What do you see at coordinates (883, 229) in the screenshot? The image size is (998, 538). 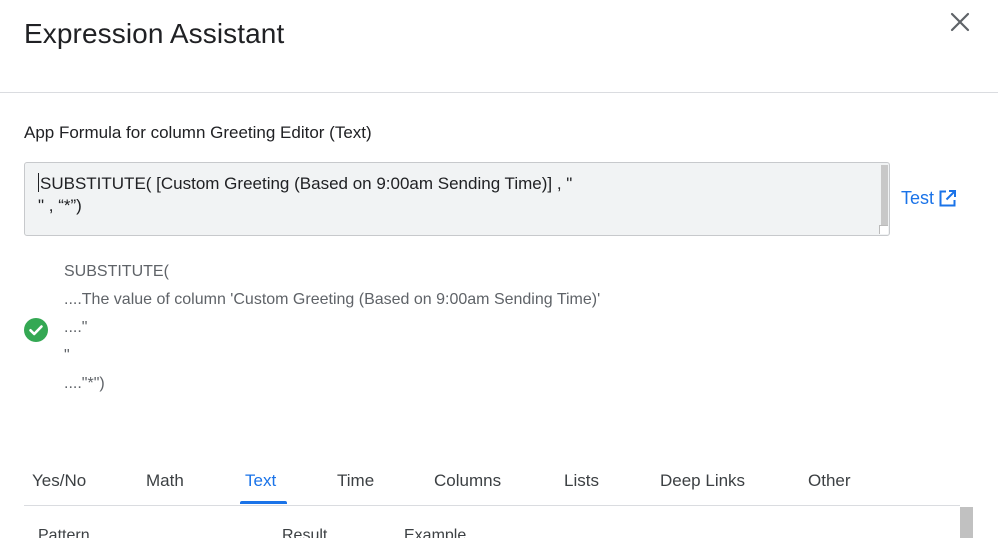 I see `resize-handle` at bounding box center [883, 229].